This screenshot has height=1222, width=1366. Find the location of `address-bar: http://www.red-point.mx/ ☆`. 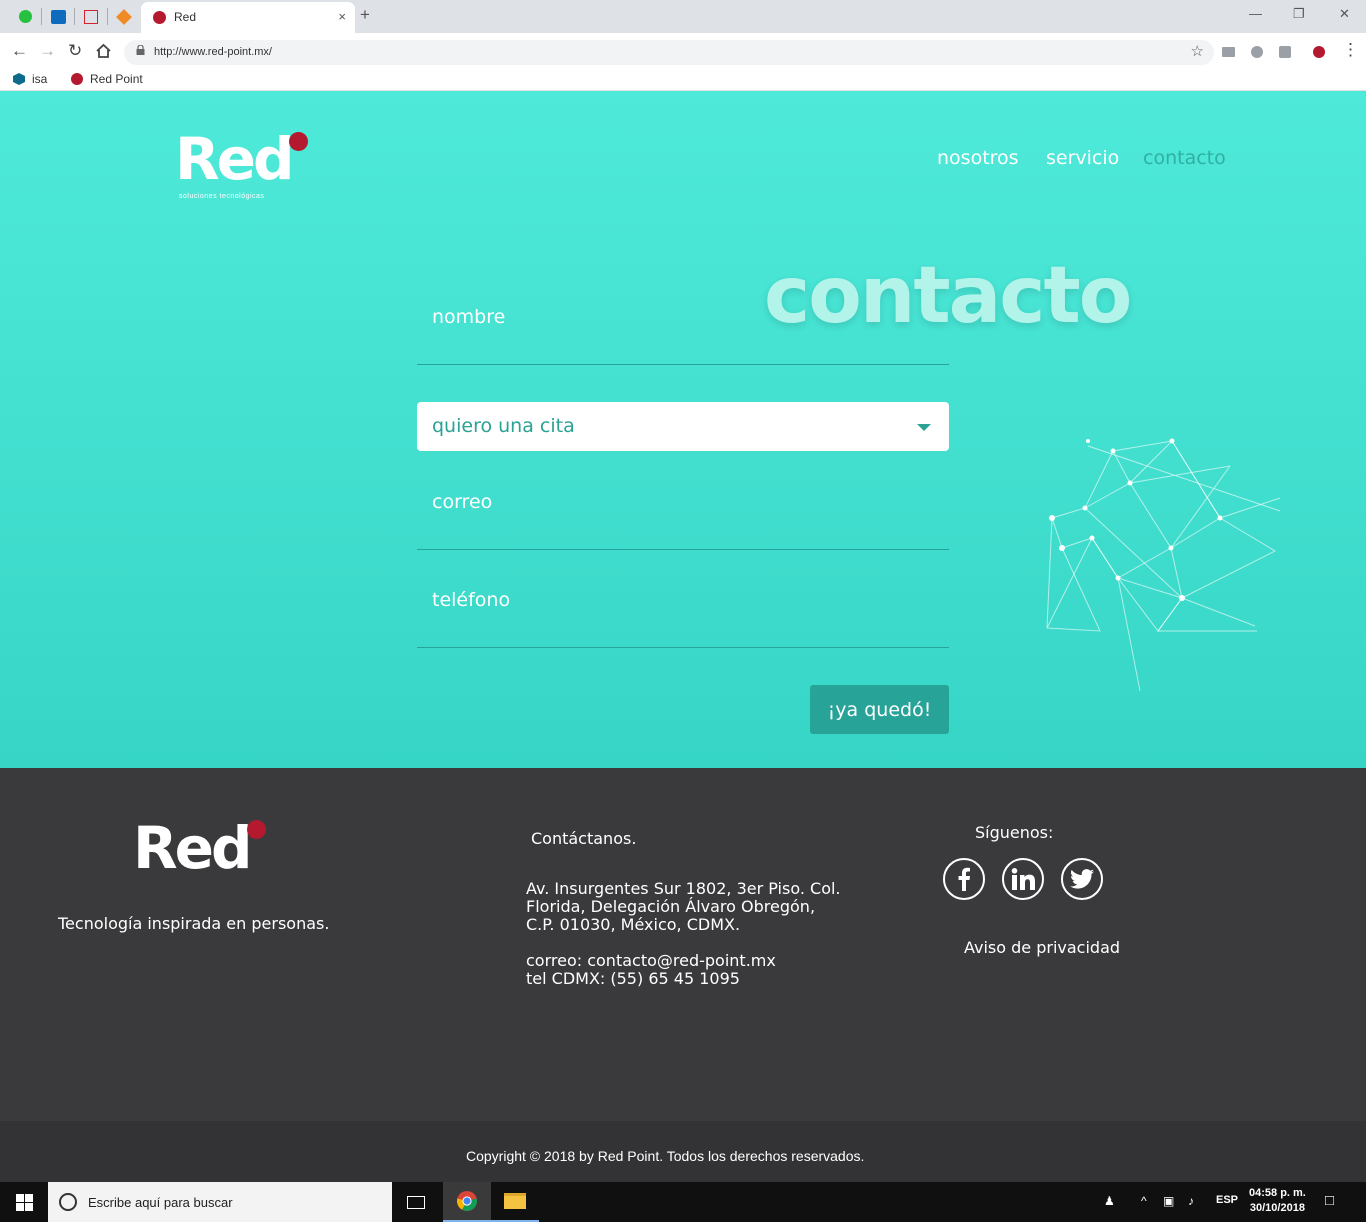

address-bar: http://www.red-point.mx/ ☆ is located at coordinates (669, 52).